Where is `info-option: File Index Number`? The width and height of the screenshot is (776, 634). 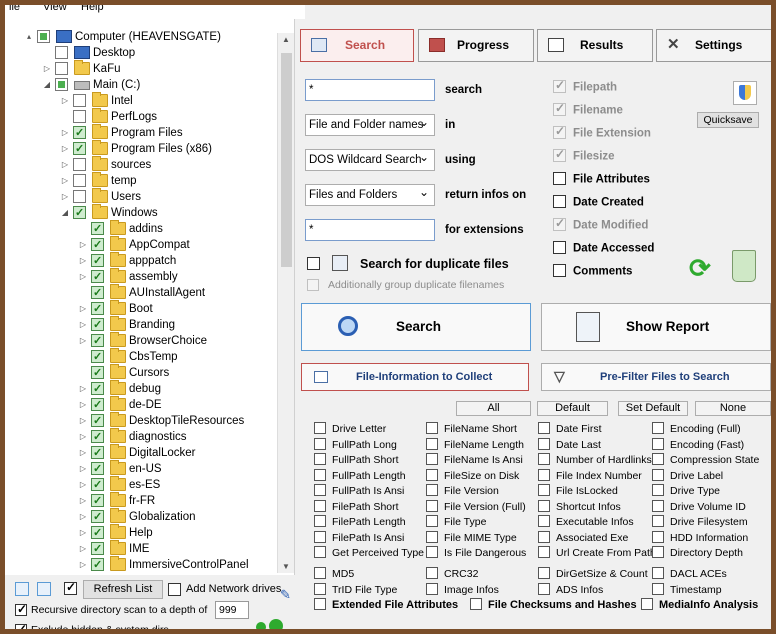
info-option: File Index Number is located at coordinates (590, 475).